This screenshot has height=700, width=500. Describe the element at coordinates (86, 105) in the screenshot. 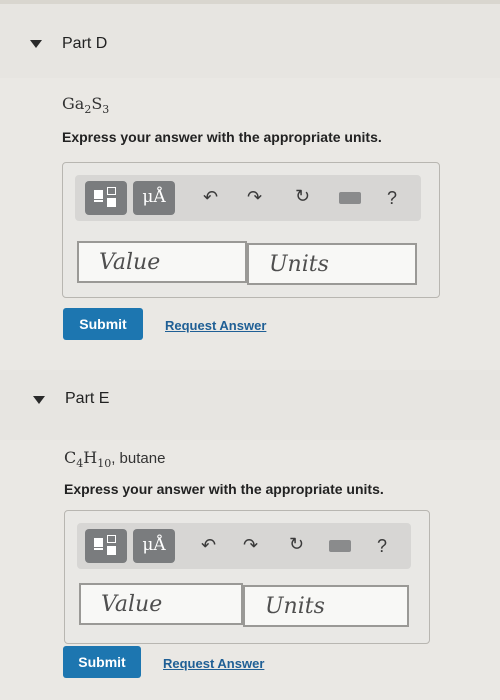

I see `part-d-formula: Ga2S3` at that location.